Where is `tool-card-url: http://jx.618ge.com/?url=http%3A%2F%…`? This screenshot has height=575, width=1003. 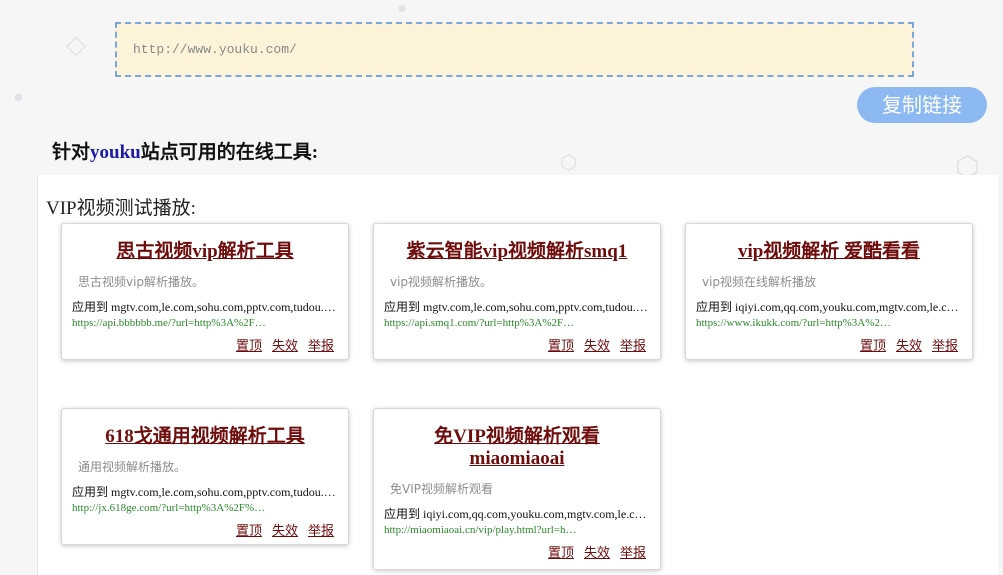
tool-card-url: http://jx.618ge.com/?url=http%3A%2F%… is located at coordinates (205, 508).